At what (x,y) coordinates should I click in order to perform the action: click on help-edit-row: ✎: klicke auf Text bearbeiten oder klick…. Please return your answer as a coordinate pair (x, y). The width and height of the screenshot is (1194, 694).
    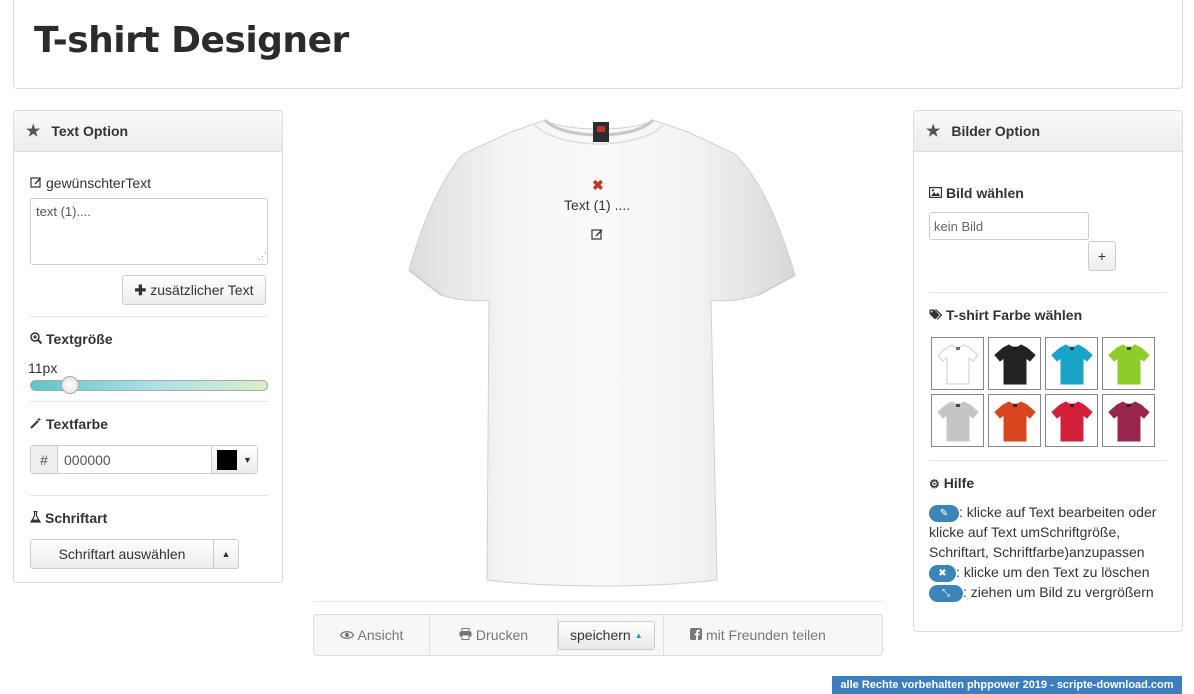
    Looking at the image, I should click on (1051, 532).